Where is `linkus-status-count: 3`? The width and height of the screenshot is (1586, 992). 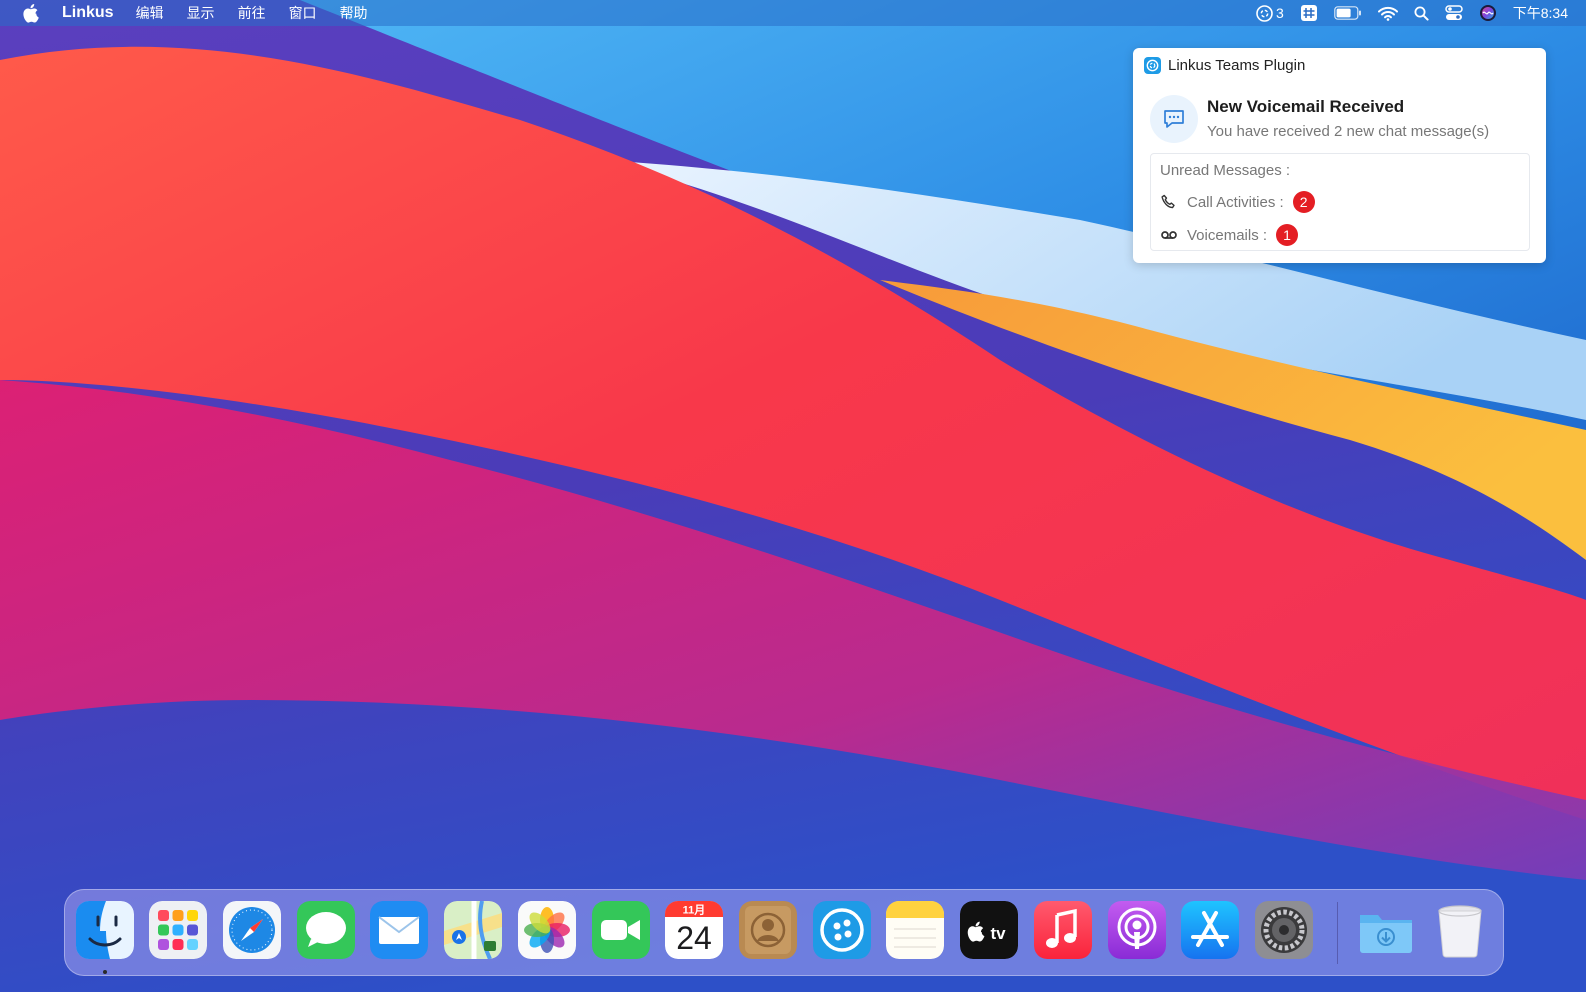 linkus-status-count: 3 is located at coordinates (1279, 13).